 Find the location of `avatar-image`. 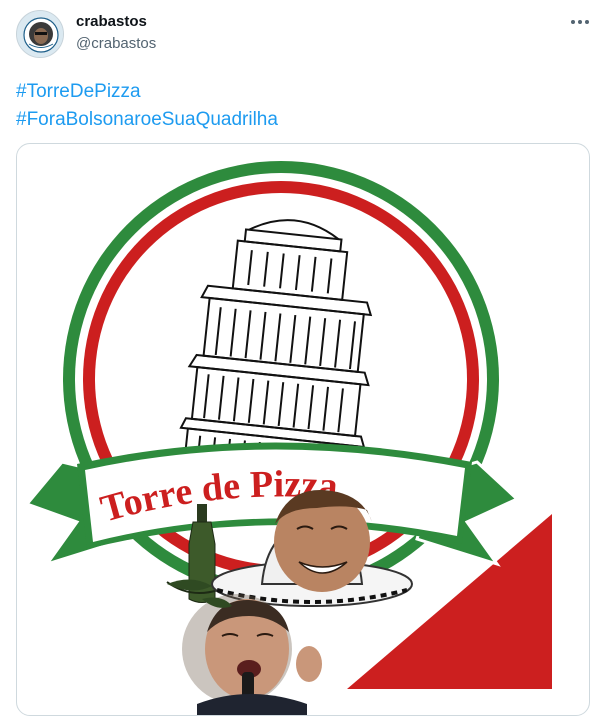

avatar-image is located at coordinates (40, 34).